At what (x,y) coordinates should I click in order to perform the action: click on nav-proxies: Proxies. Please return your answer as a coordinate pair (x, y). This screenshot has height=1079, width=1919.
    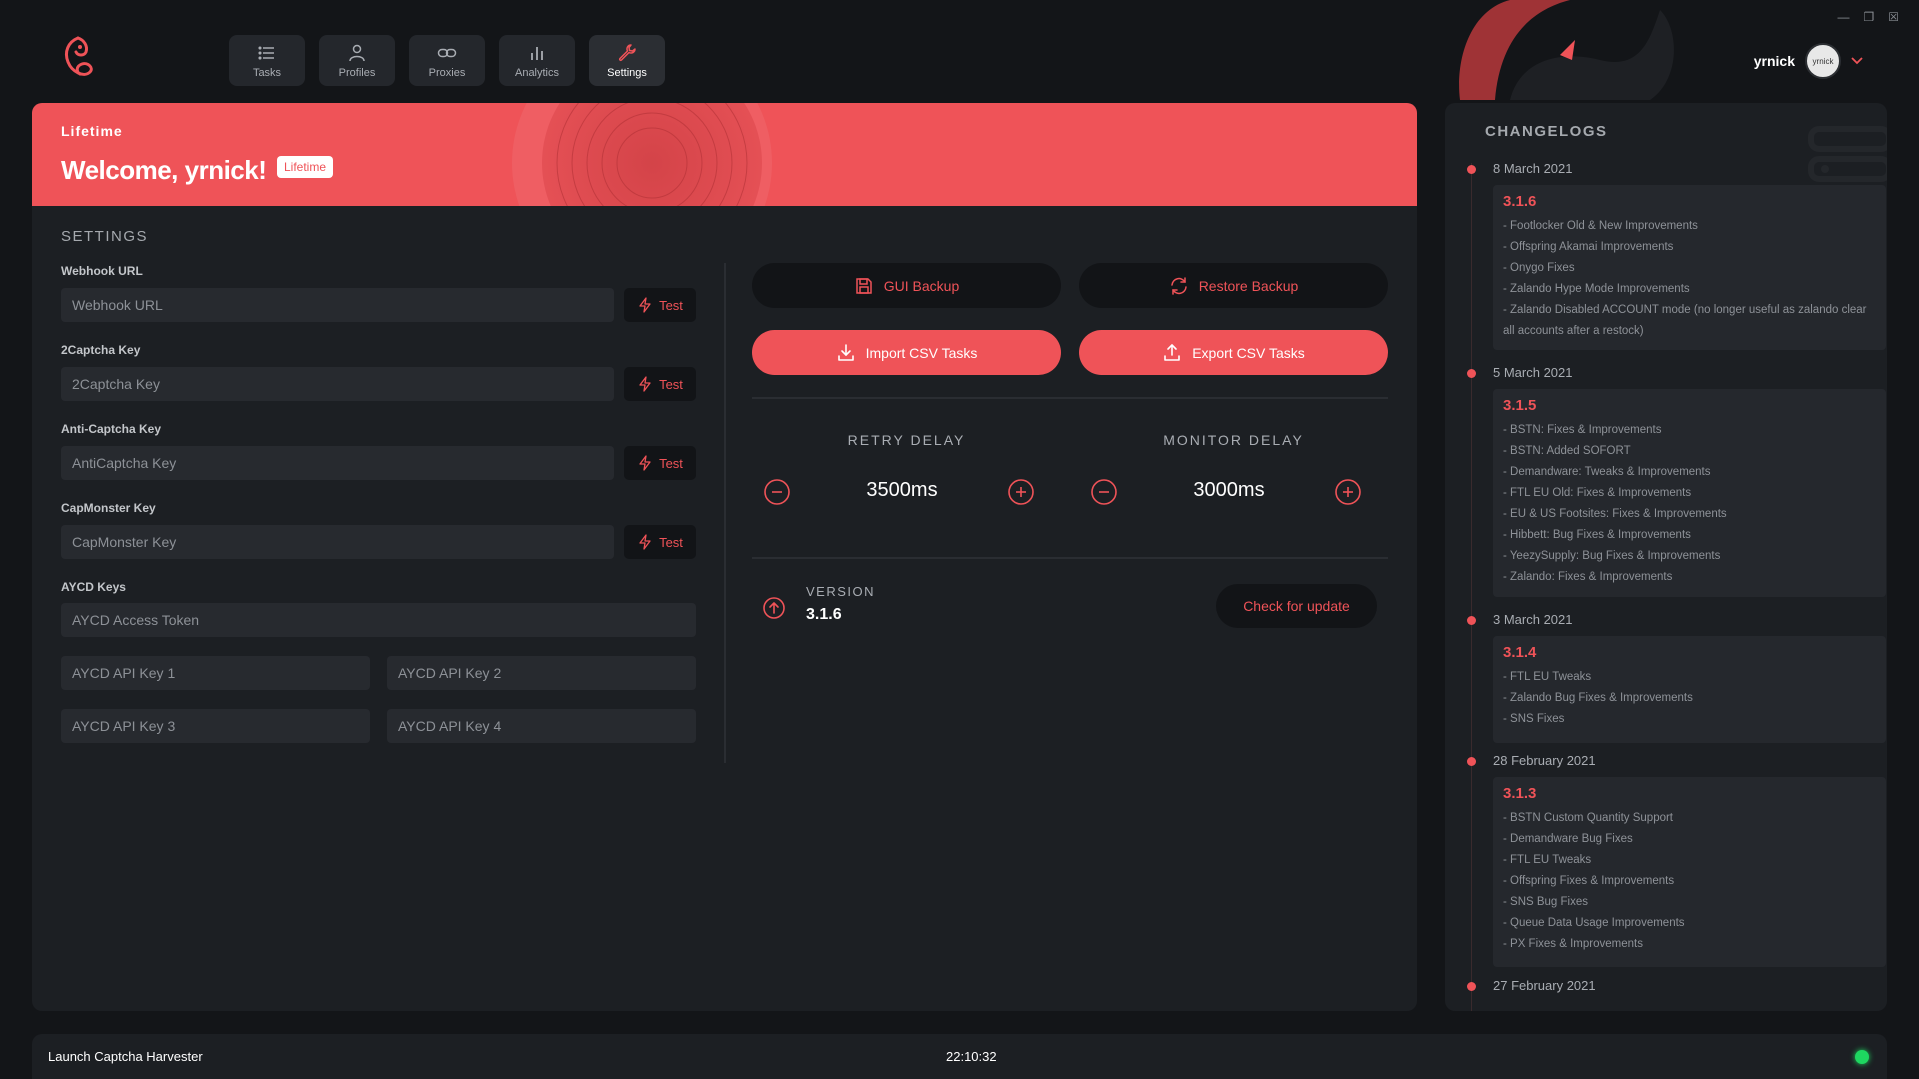
    Looking at the image, I should click on (447, 60).